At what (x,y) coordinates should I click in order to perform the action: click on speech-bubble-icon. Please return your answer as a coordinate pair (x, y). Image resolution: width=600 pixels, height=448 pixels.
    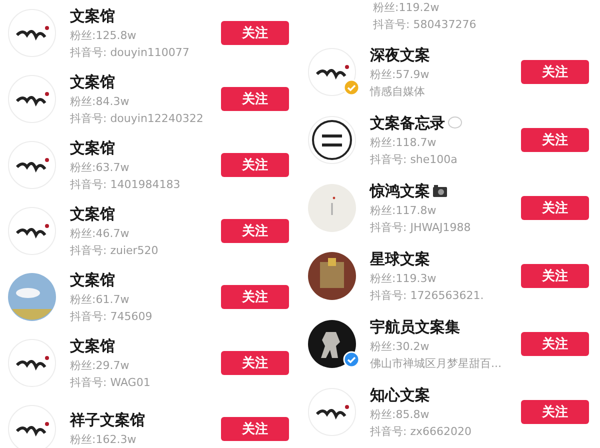
    Looking at the image, I should click on (455, 123).